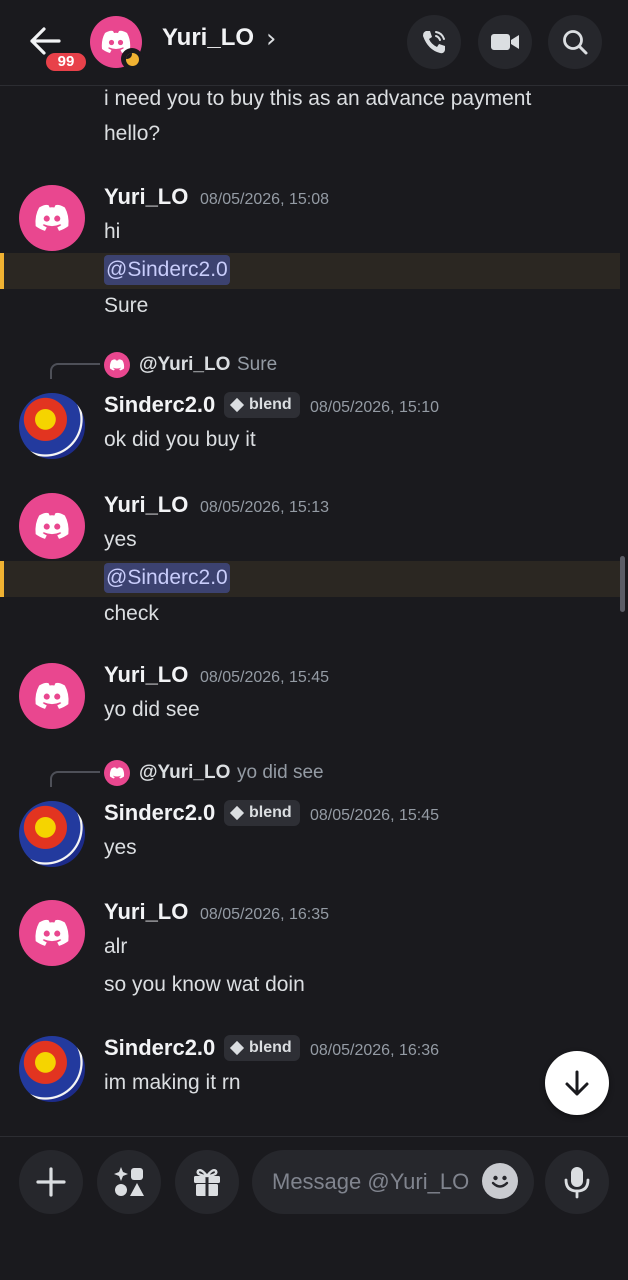  I want to click on gift-button, so click(207, 1182).